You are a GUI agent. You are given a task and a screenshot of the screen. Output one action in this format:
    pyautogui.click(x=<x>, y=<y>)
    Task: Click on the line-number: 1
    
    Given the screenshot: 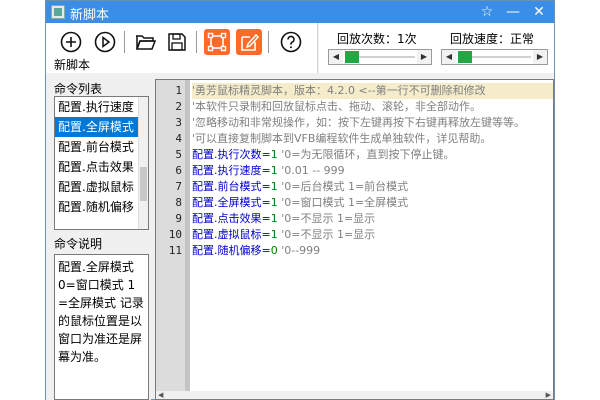 What is the action you would take?
    pyautogui.click(x=178, y=90)
    